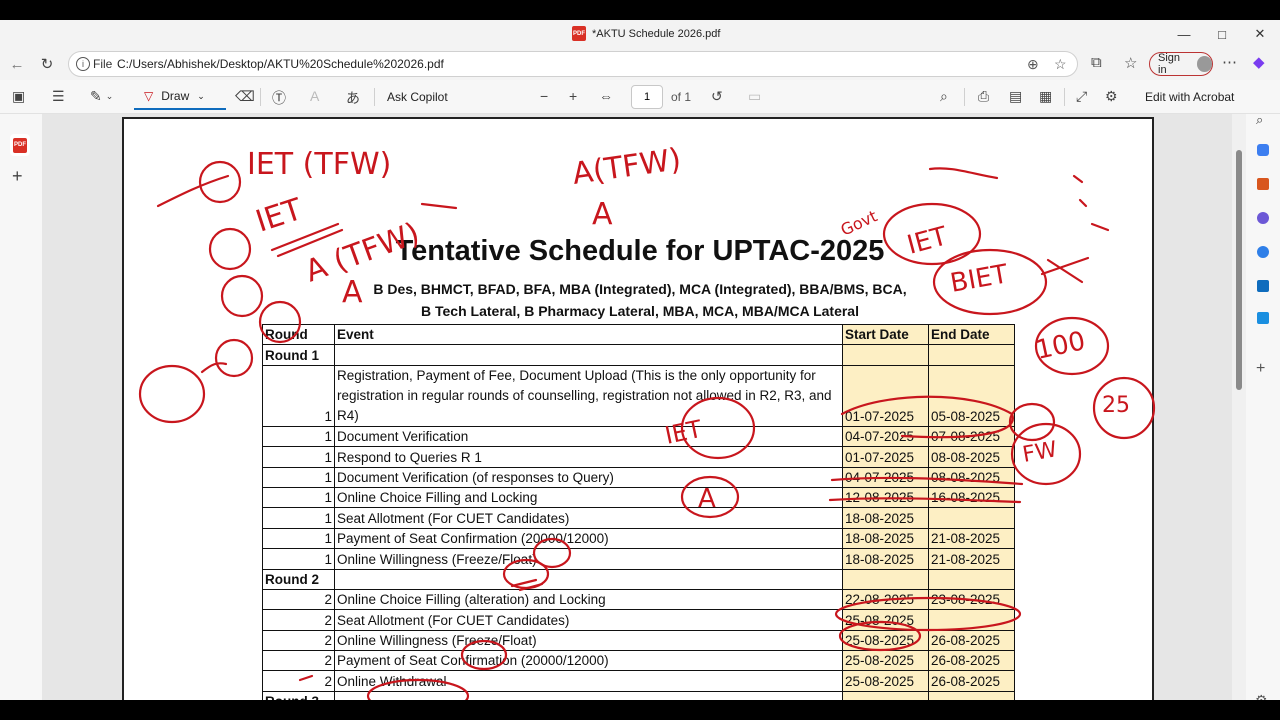 The width and height of the screenshot is (1280, 720). Describe the element at coordinates (1263, 286) in the screenshot. I see `outlook-icon` at that location.